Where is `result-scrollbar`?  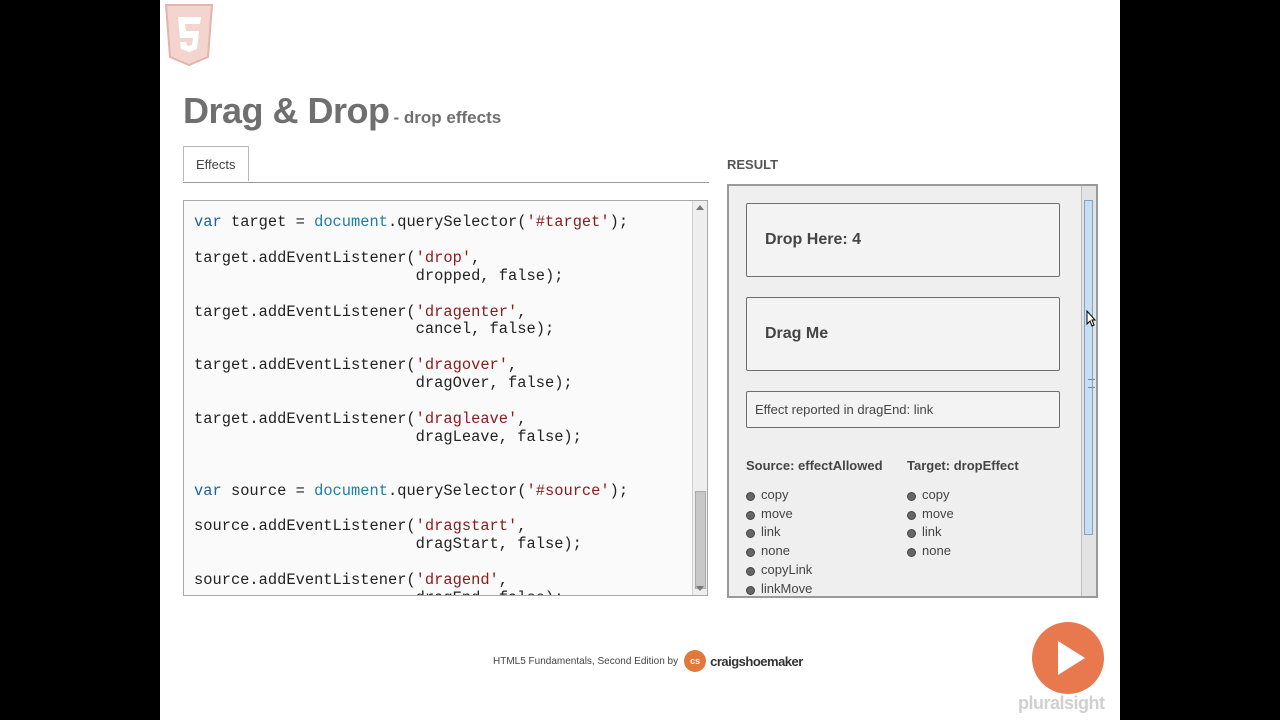
result-scrollbar is located at coordinates (1088, 391).